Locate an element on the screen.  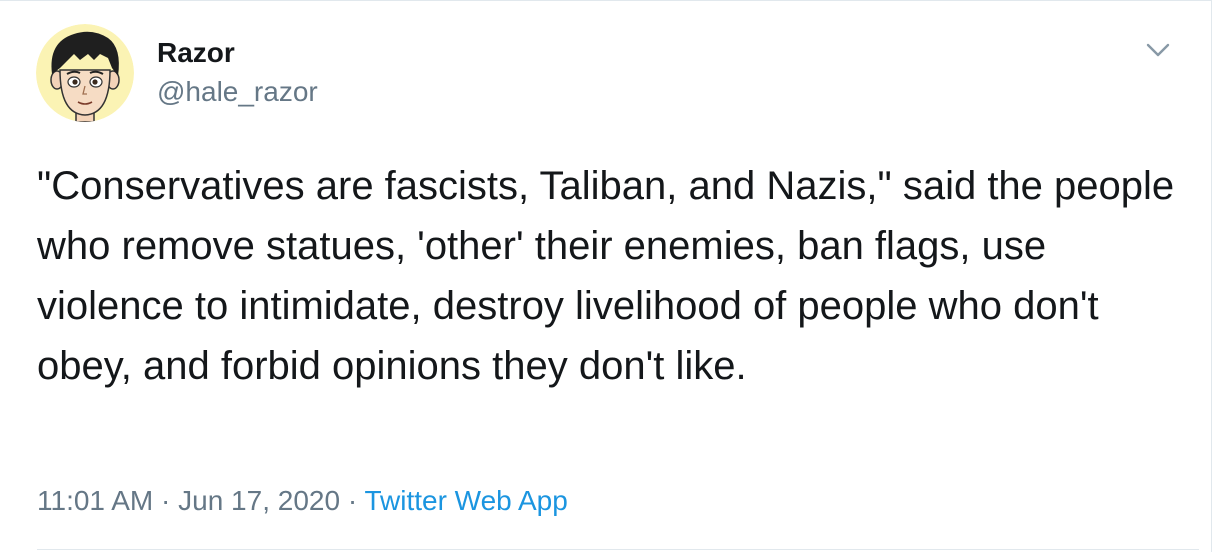
cartoon-avatar-icon is located at coordinates (85, 73).